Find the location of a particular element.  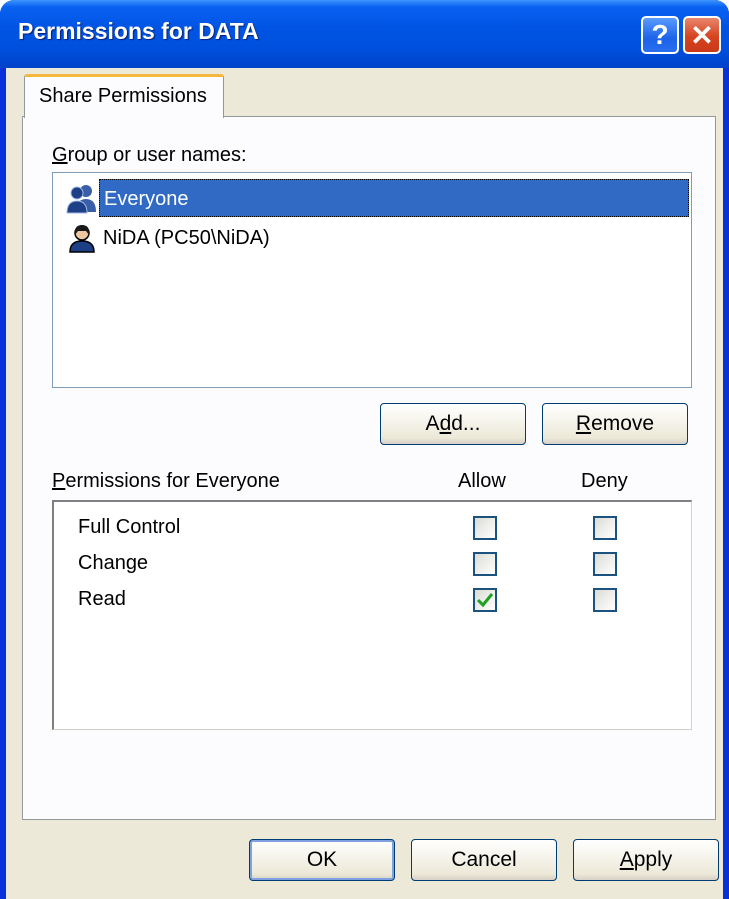

remove-button: Remove is located at coordinates (615, 424).